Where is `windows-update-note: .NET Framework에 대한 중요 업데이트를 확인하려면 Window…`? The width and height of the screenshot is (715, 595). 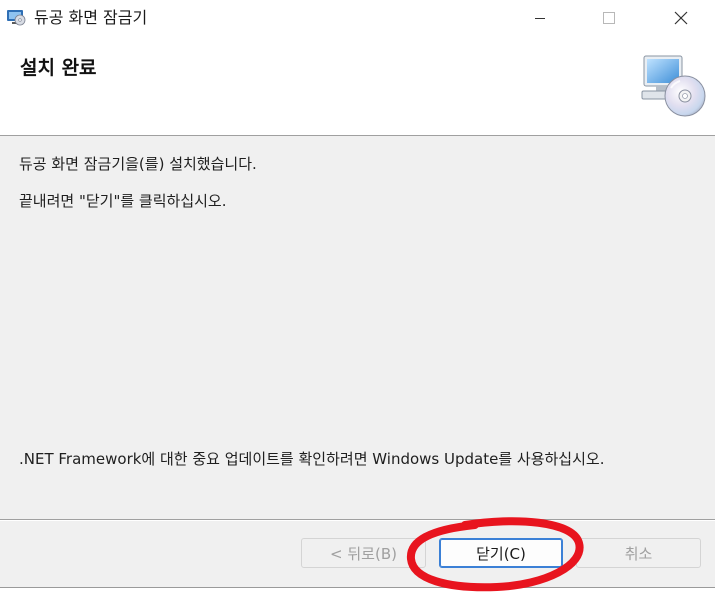
windows-update-note: .NET Framework에 대한 중요 업데이트를 확인하려면 Window… is located at coordinates (312, 459).